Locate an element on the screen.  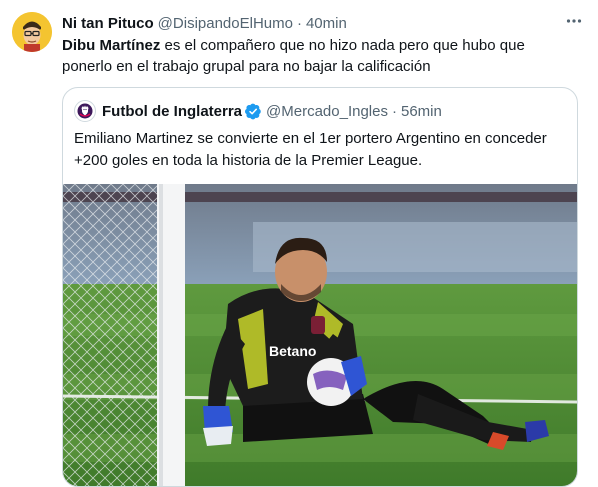
author-handle: @DisipandoElHumo is located at coordinates (225, 23).